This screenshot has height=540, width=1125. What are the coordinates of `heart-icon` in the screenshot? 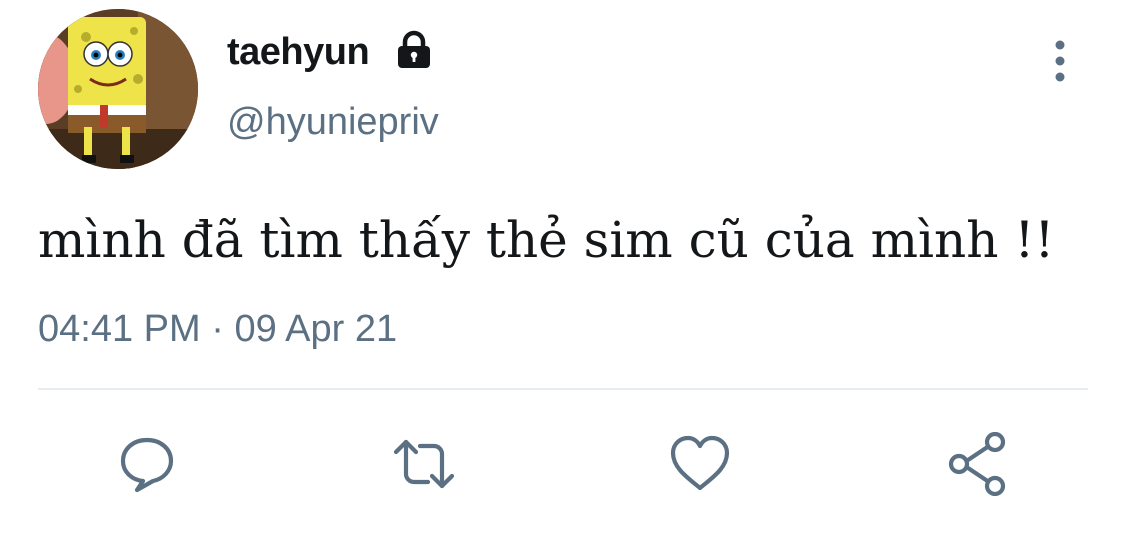 It's located at (700, 463).